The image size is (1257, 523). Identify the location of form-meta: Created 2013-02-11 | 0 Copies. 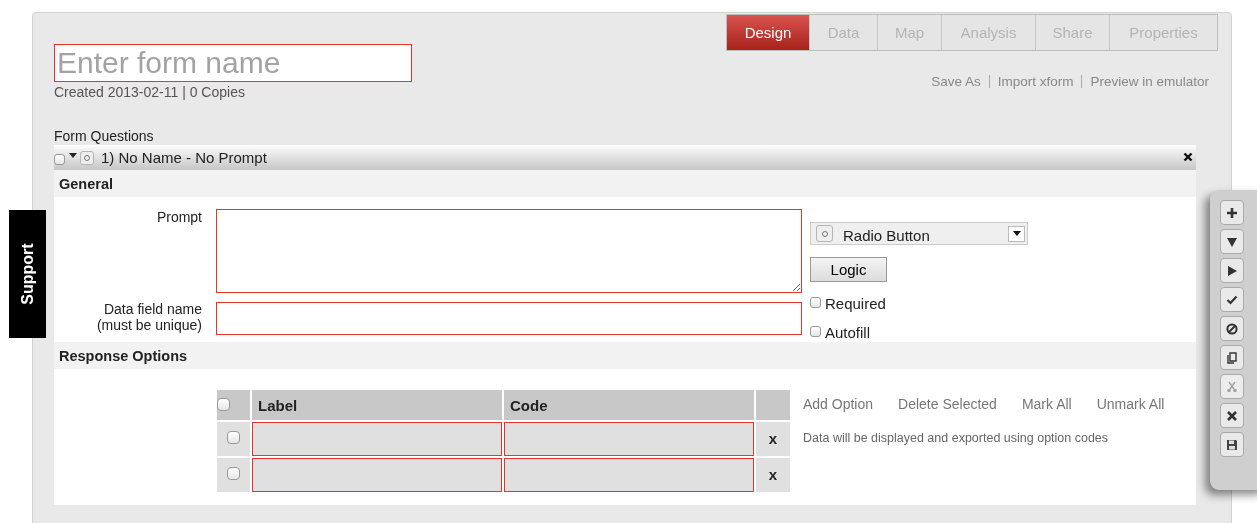
(150, 92).